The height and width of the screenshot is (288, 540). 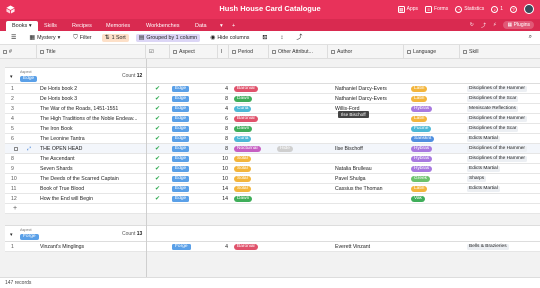 What do you see at coordinates (272, 75) in the screenshot?
I see `group-header: ▾ Aspect Edge Count 12` at bounding box center [272, 75].